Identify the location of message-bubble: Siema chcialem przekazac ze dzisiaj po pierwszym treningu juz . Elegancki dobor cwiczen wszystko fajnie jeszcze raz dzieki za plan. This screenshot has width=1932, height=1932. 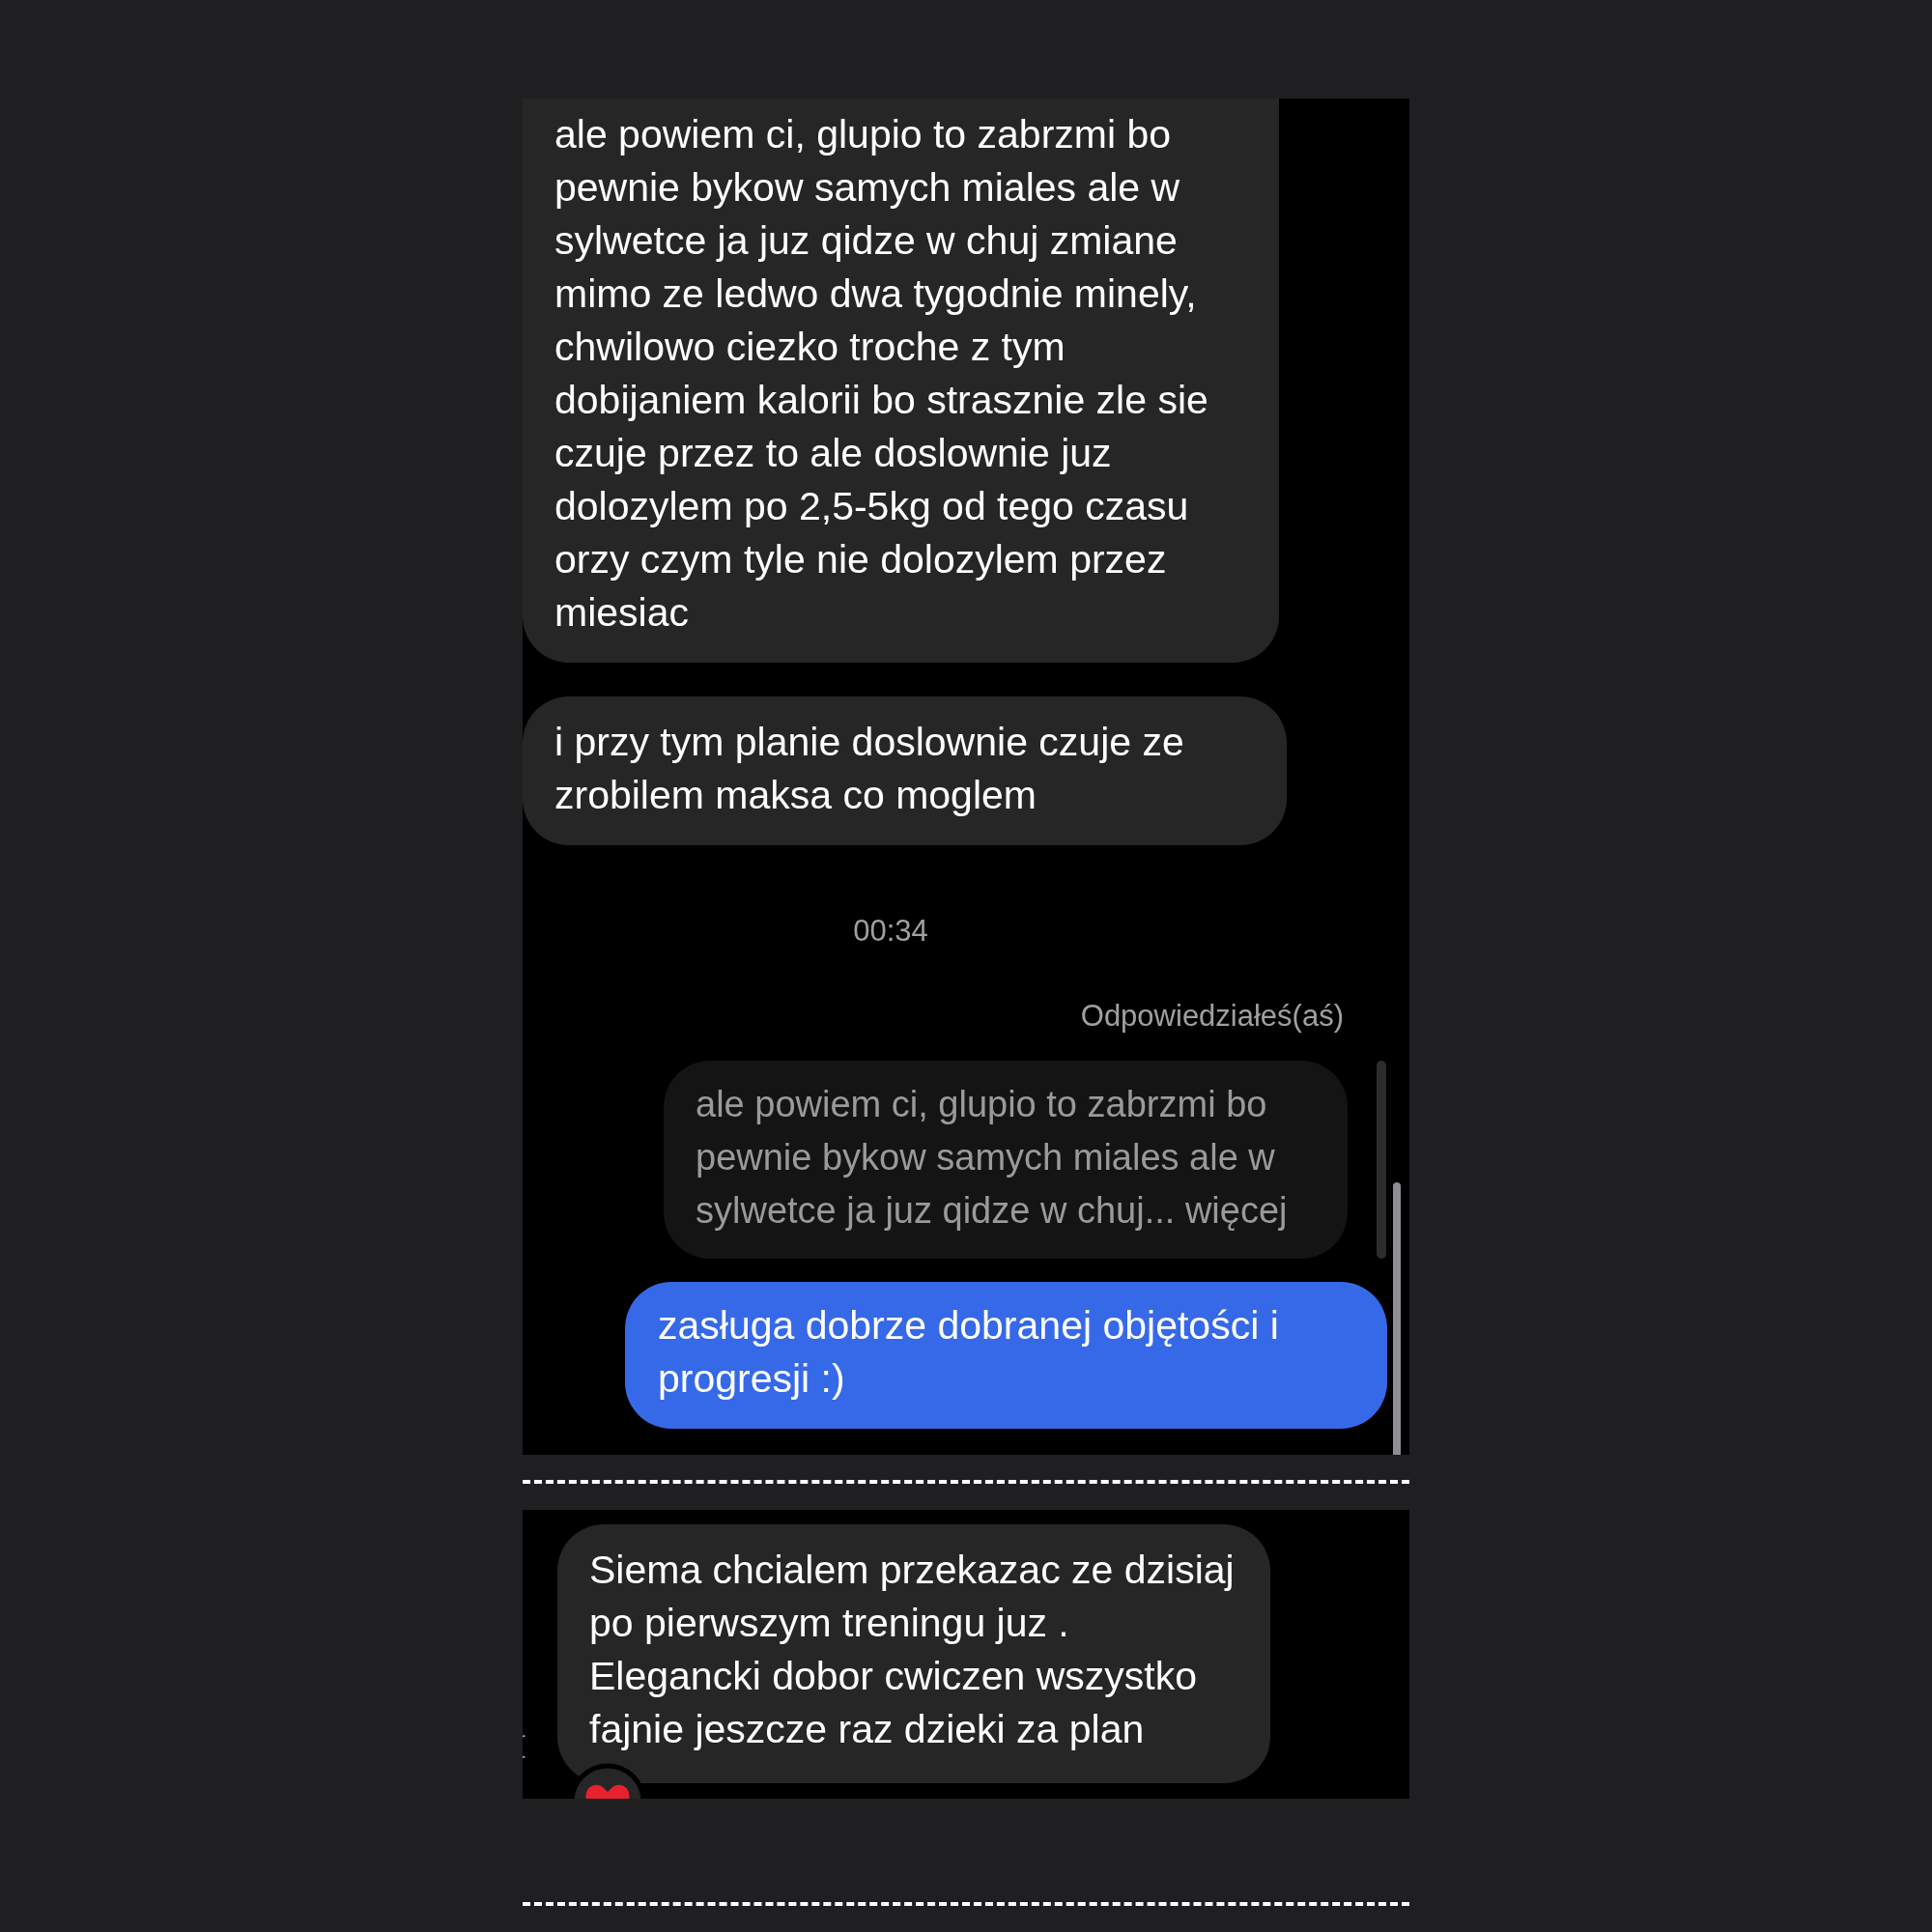
(913, 1653).